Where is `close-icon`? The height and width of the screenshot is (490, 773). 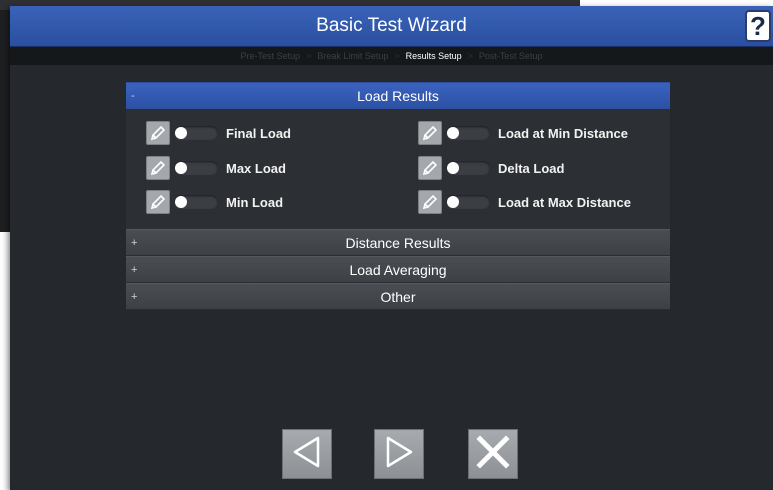
close-icon is located at coordinates (493, 454).